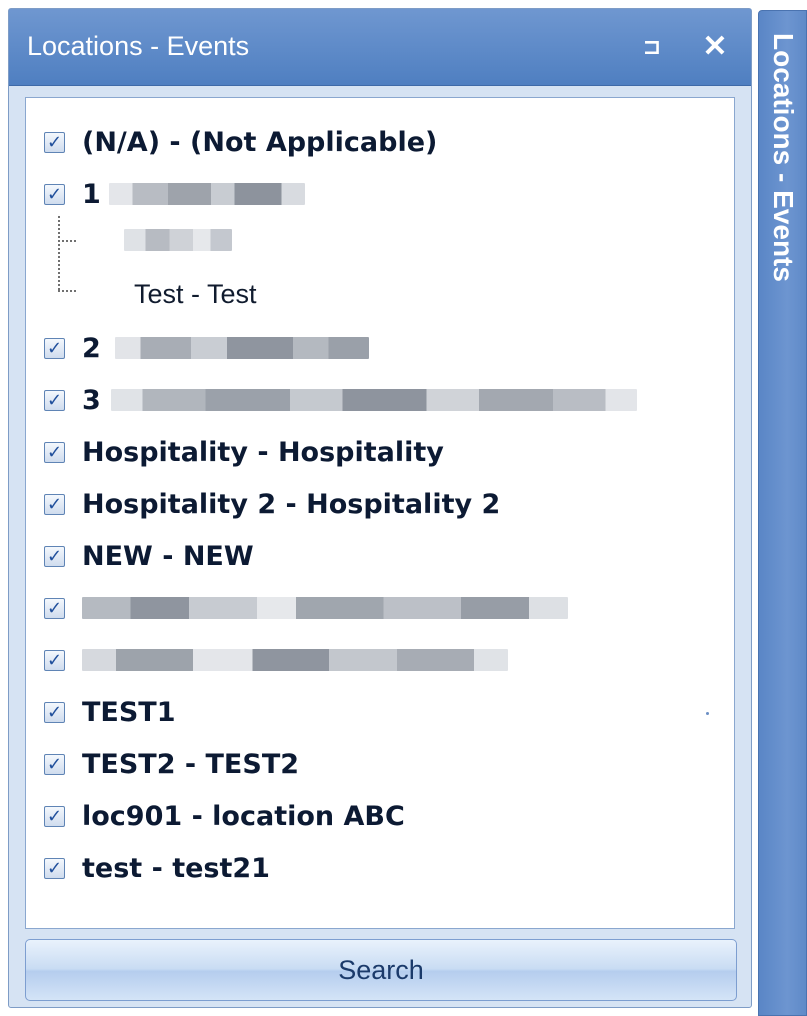 The width and height of the screenshot is (807, 1016). I want to click on list-item: ✓ 1, so click(174, 194).